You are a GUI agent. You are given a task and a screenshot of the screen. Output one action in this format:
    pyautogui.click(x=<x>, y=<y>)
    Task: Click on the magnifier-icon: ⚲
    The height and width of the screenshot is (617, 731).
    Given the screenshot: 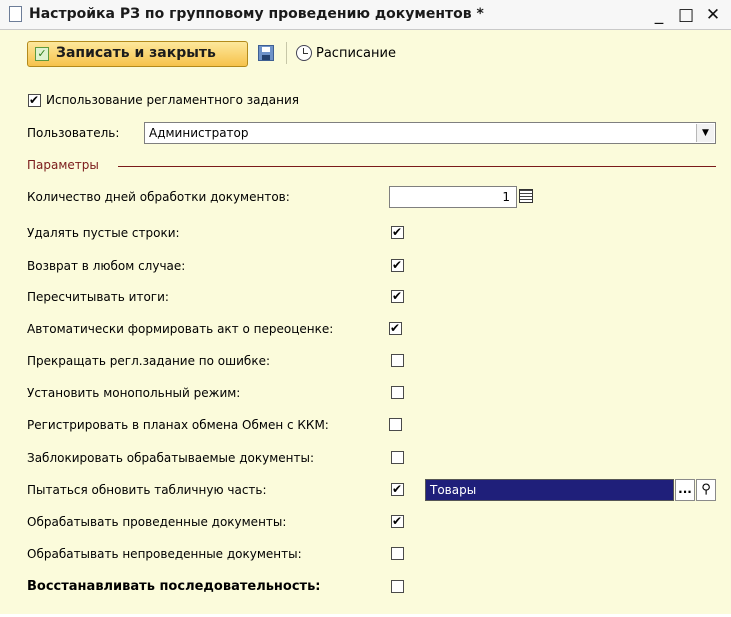 What is the action you would take?
    pyautogui.click(x=706, y=490)
    